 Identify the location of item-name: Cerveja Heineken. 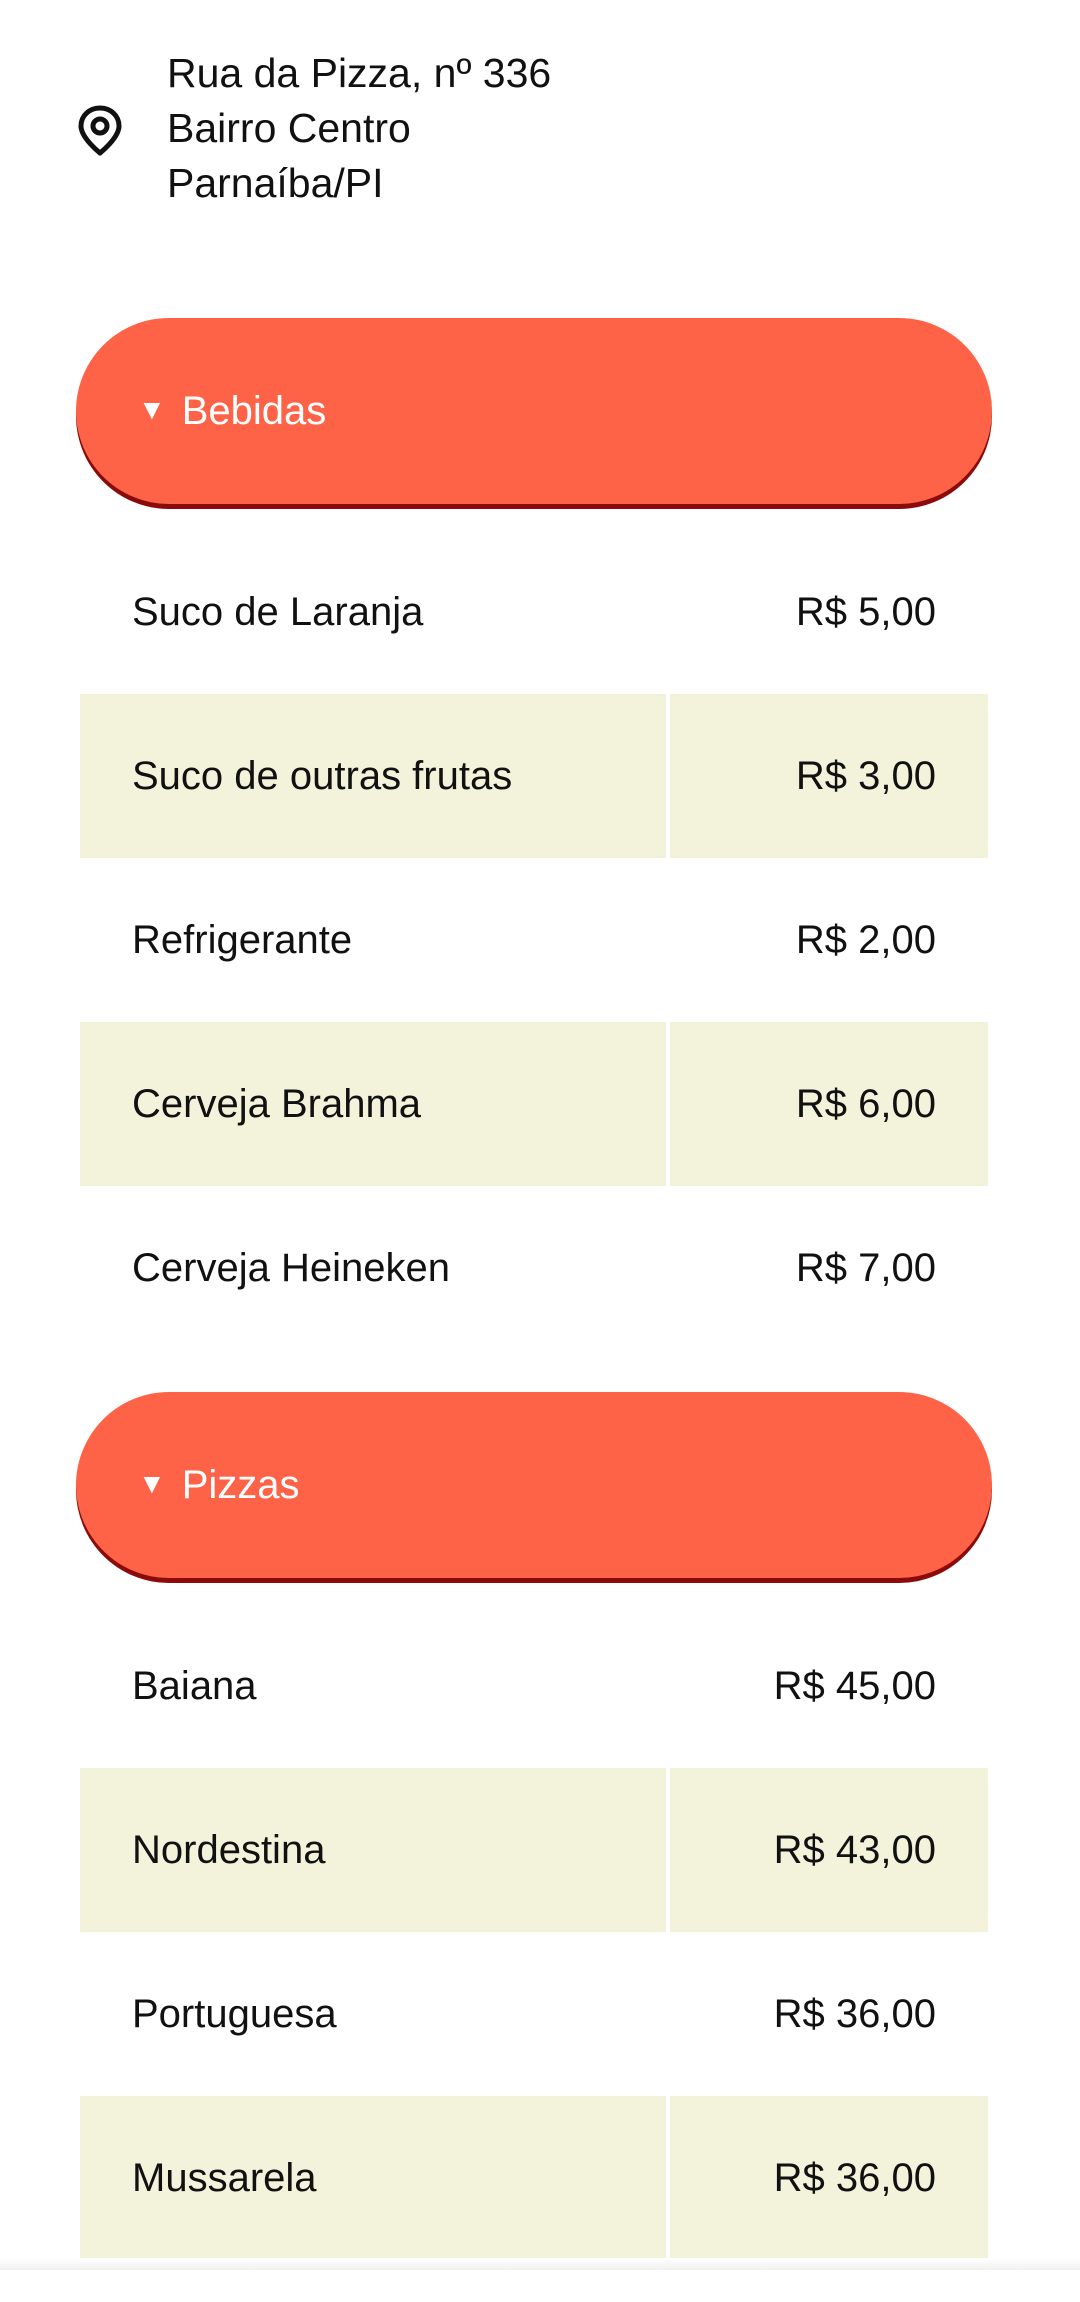
(291, 1267).